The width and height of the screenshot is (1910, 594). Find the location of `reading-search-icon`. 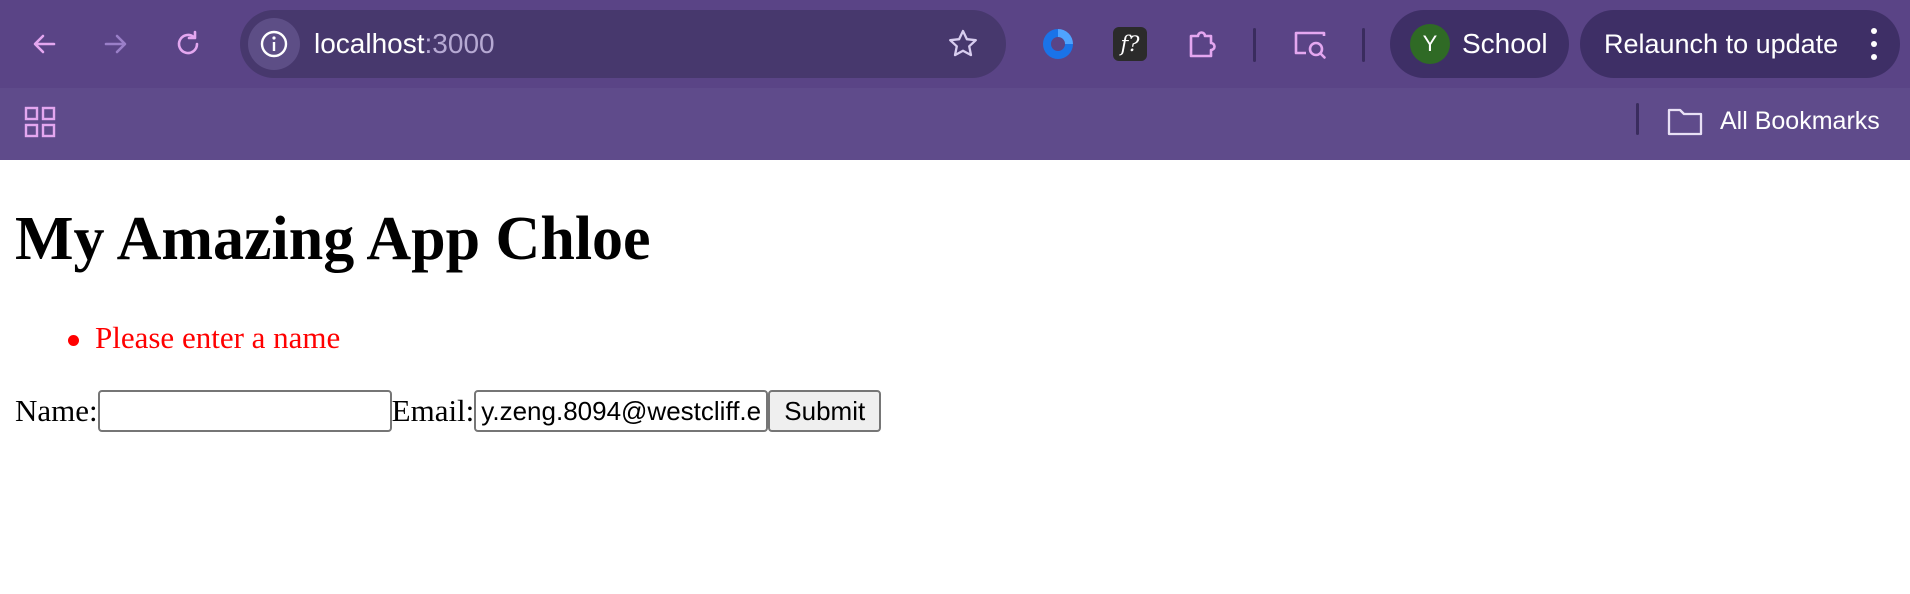

reading-search-icon is located at coordinates (1310, 45).